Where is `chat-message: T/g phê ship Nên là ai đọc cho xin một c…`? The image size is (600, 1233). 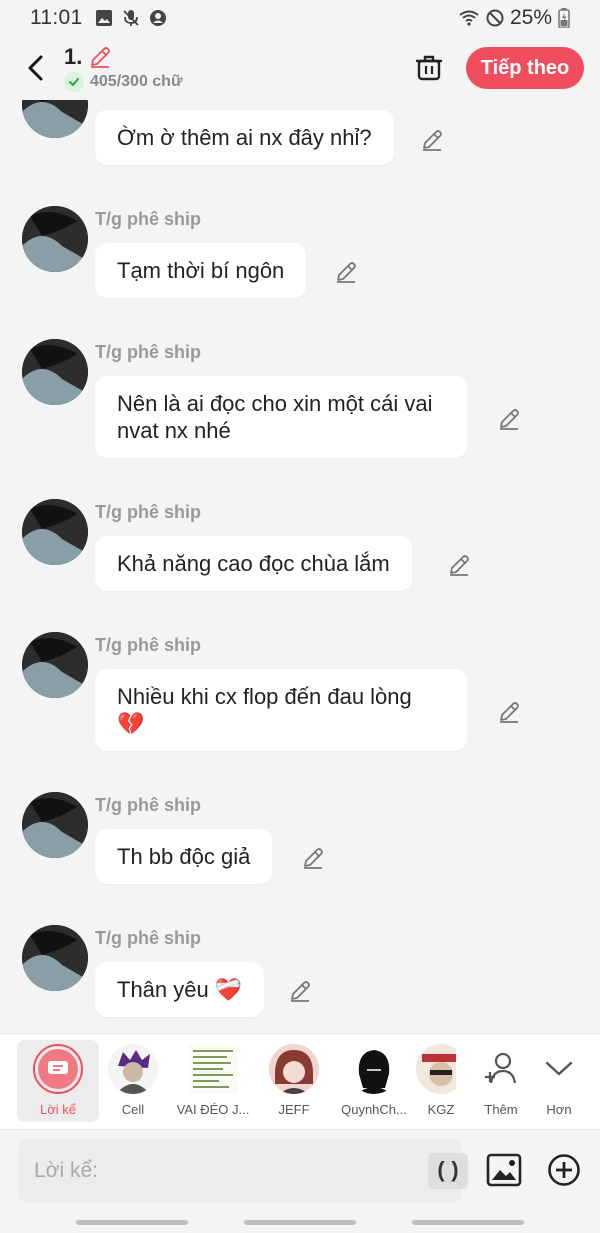 chat-message: T/g phê ship Nên là ai đọc cho xin một c… is located at coordinates (300, 404).